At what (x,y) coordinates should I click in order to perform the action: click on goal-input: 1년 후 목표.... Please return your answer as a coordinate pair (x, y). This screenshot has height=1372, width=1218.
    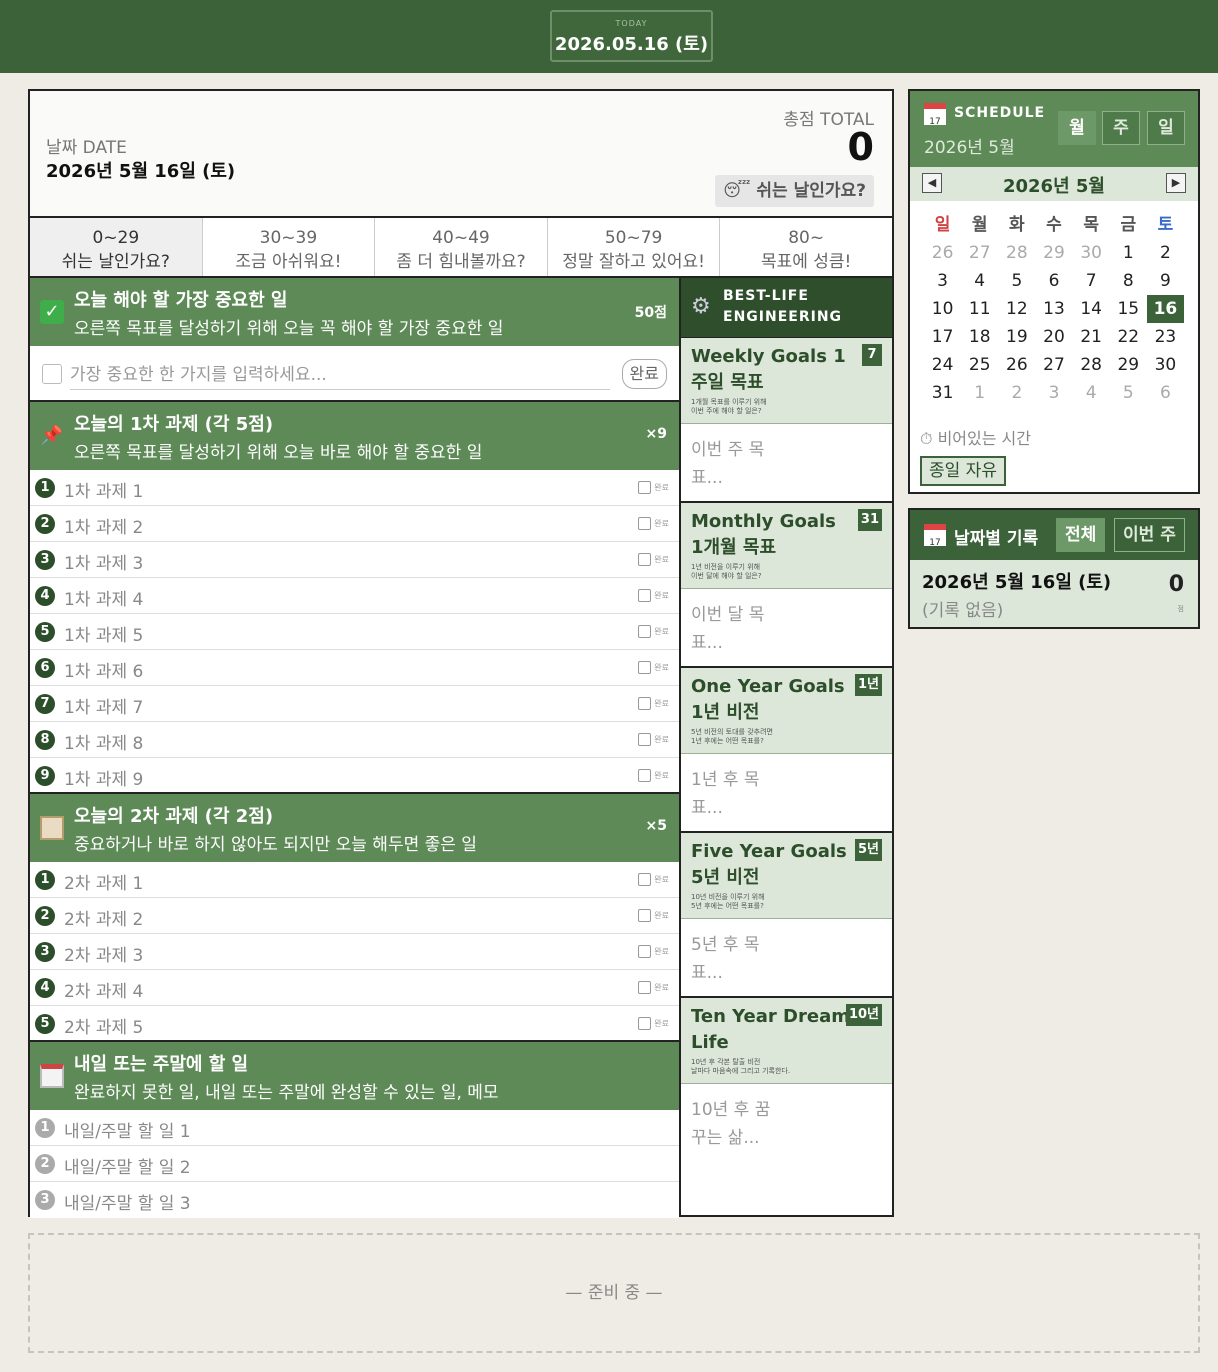
    Looking at the image, I should click on (731, 794).